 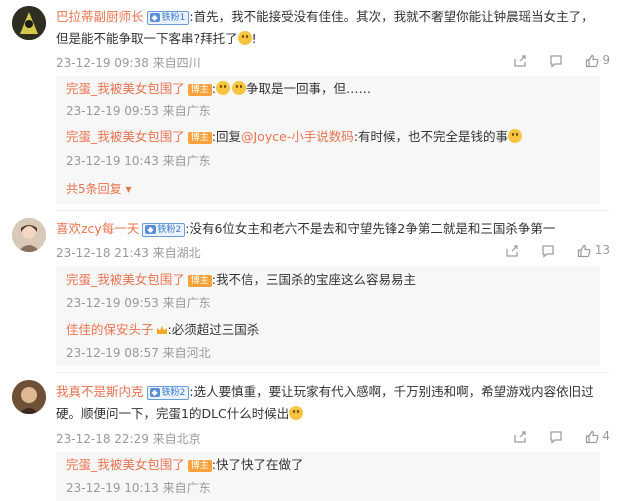 What do you see at coordinates (168, 18) in the screenshot?
I see `fan-badge: ◆ 铁粉1` at bounding box center [168, 18].